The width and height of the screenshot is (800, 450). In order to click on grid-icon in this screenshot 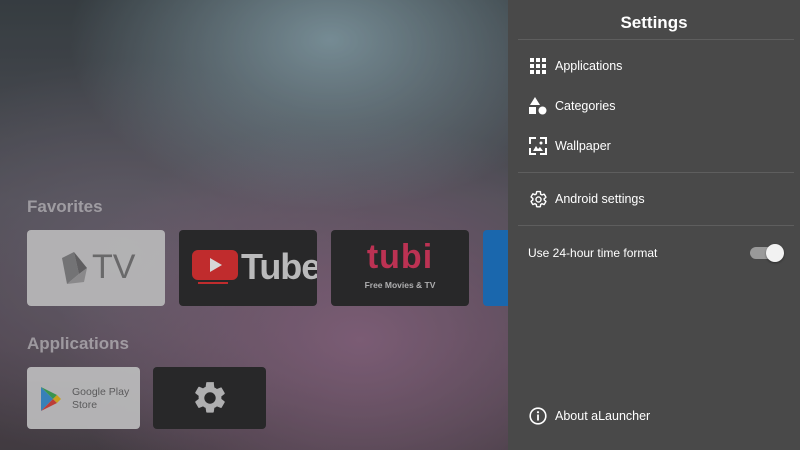, I will do `click(538, 66)`.